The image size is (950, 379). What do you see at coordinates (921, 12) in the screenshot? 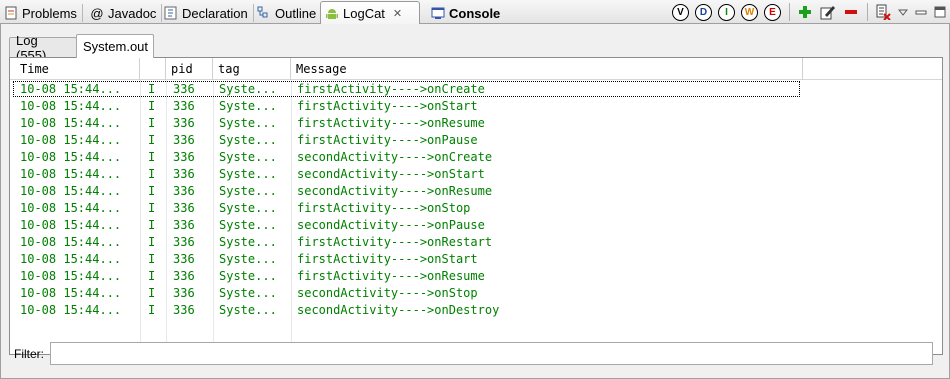
I see `minimize-icon` at bounding box center [921, 12].